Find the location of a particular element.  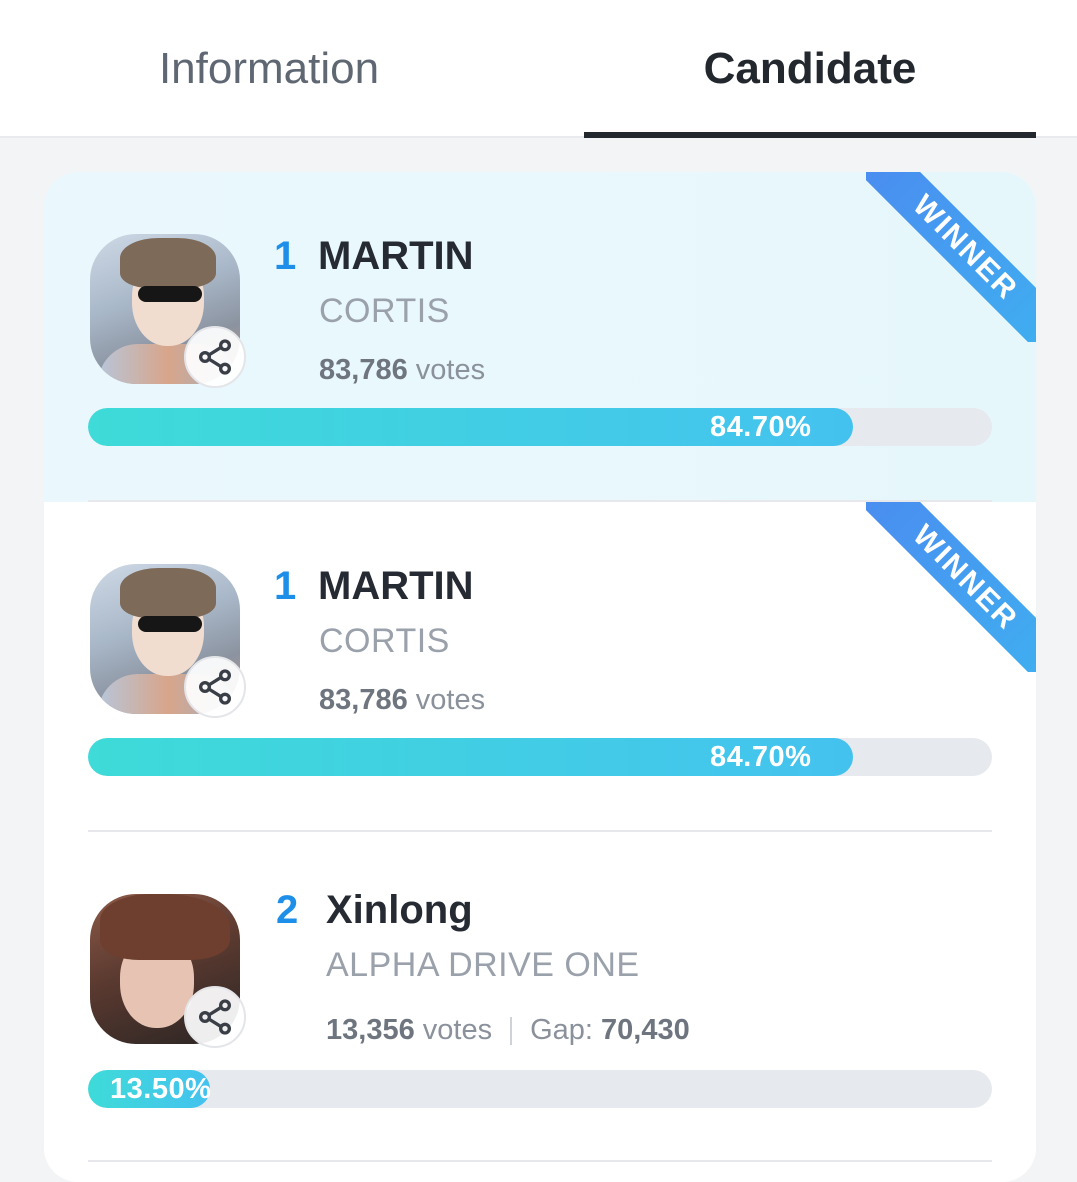

tab-candidate: Candidate is located at coordinates (810, 69).